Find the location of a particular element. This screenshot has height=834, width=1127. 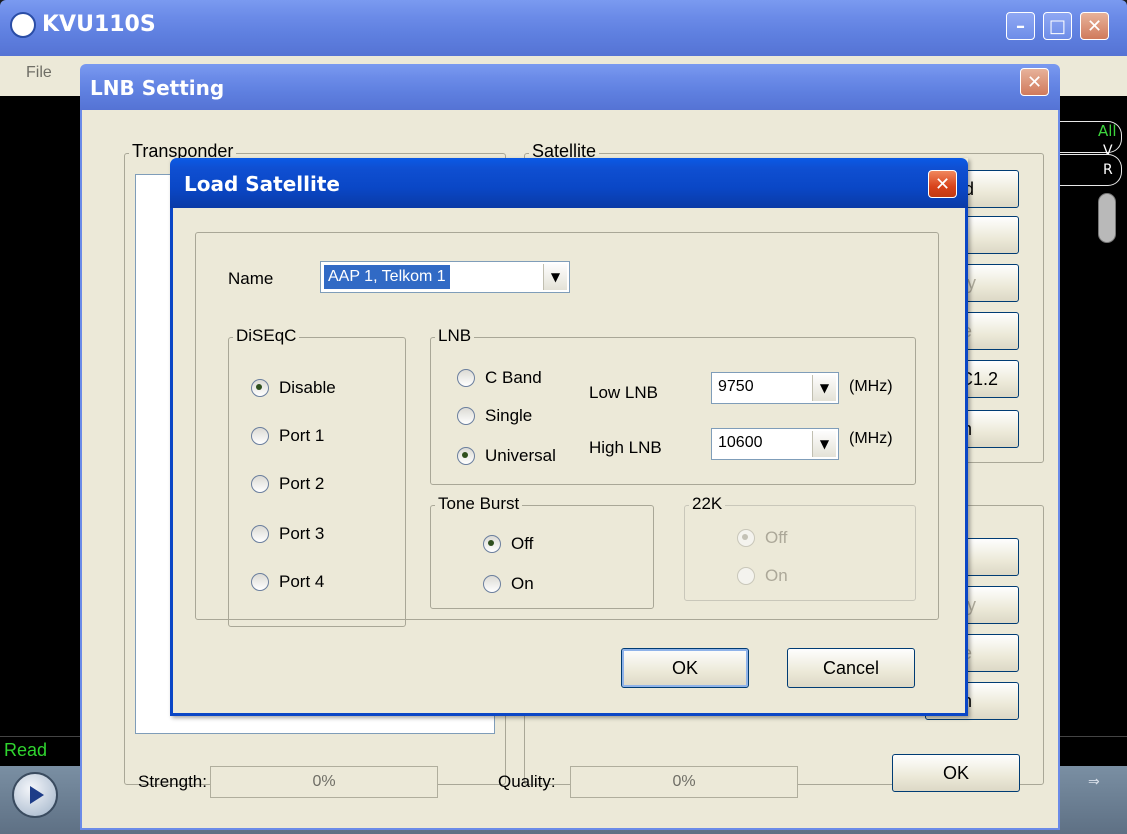

high-lnb-select: 10600 ▼ is located at coordinates (775, 444).